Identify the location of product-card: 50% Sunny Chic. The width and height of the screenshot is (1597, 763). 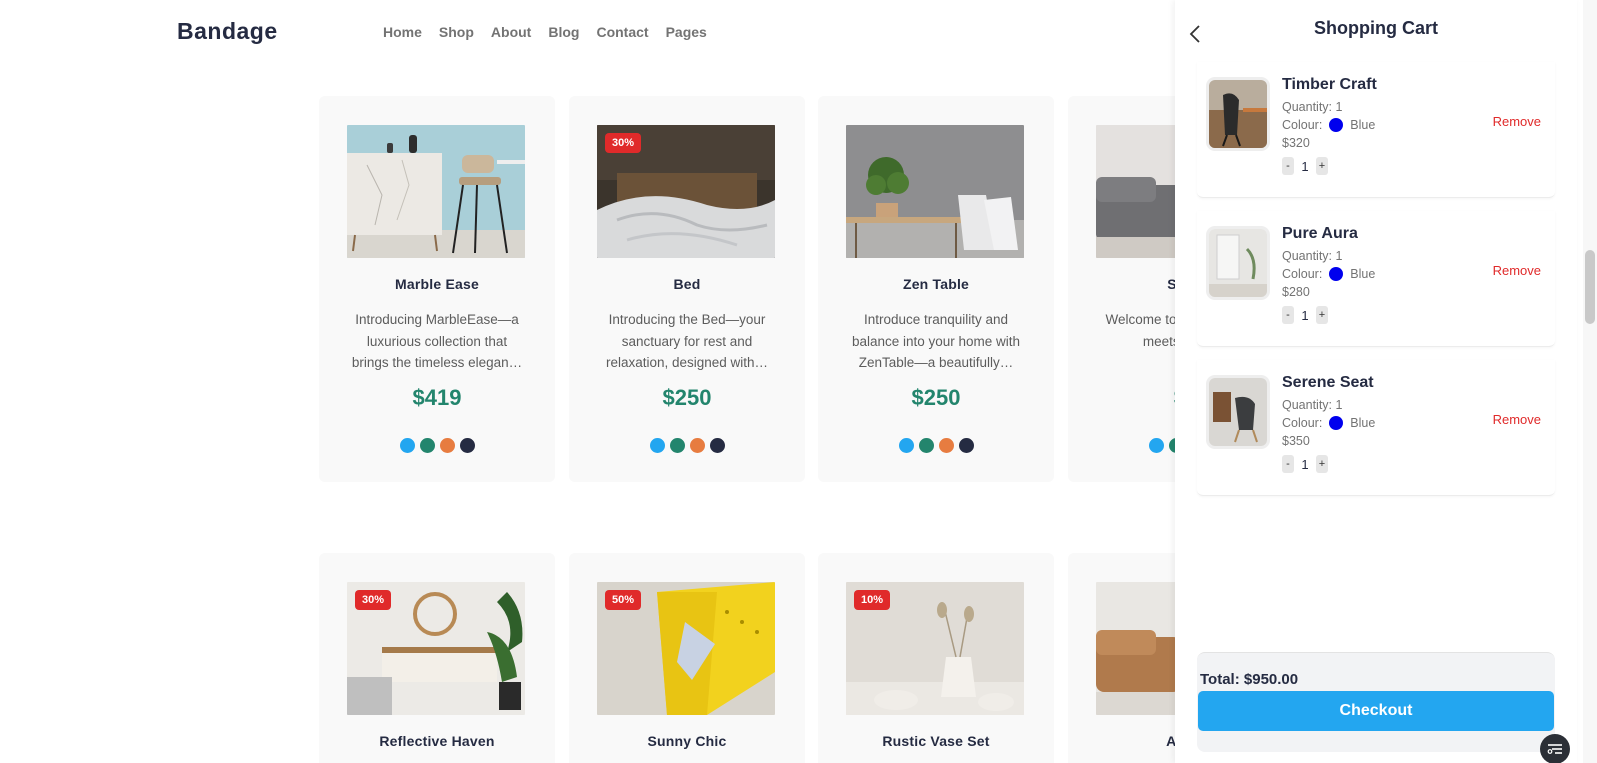
(687, 658).